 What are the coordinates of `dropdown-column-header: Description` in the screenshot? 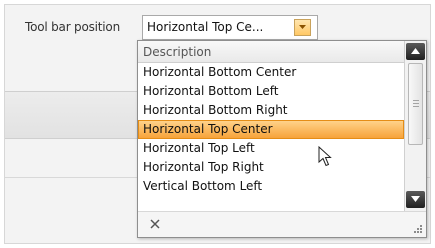 It's located at (271, 52).